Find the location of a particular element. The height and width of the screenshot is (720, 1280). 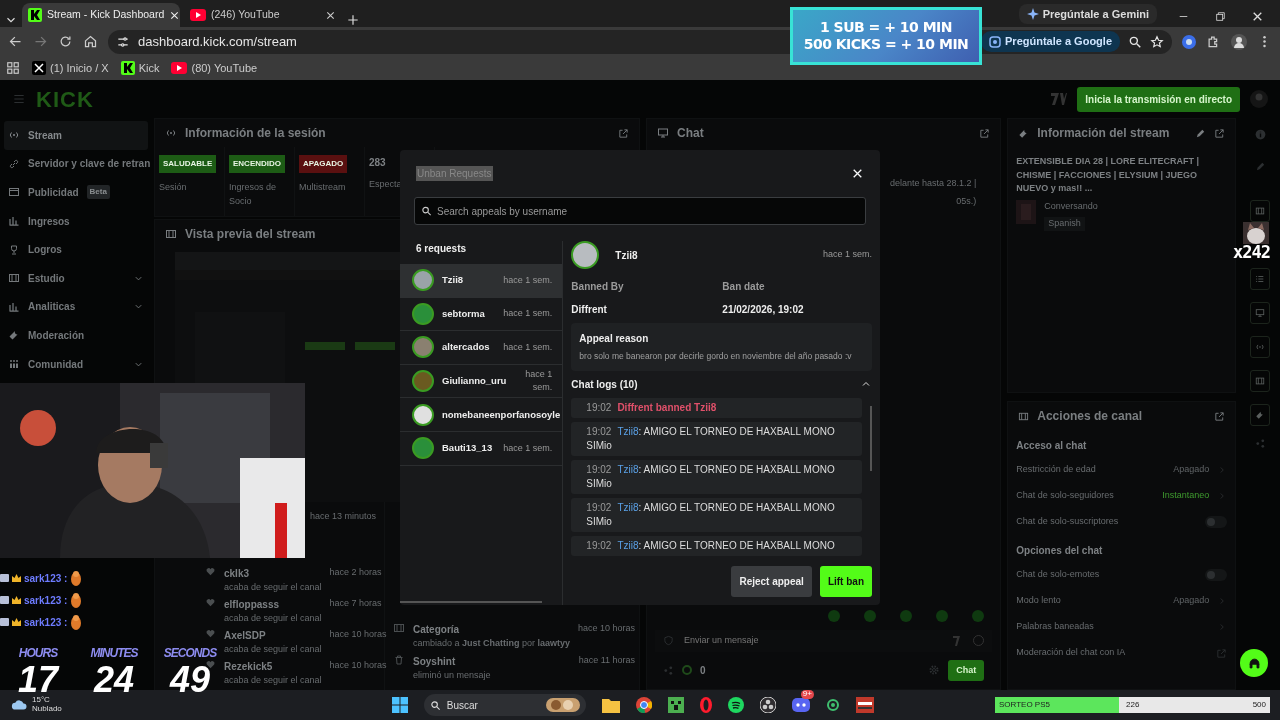

activity-user: Rezekick5 is located at coordinates (249, 666).